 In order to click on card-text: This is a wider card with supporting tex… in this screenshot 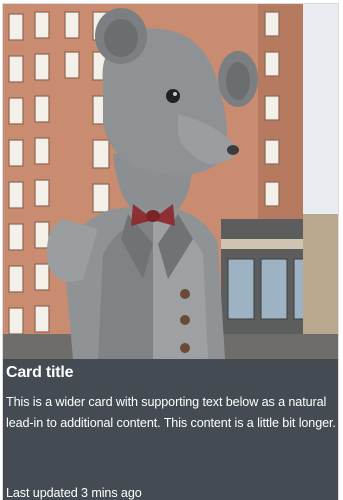, I will do `click(171, 412)`.